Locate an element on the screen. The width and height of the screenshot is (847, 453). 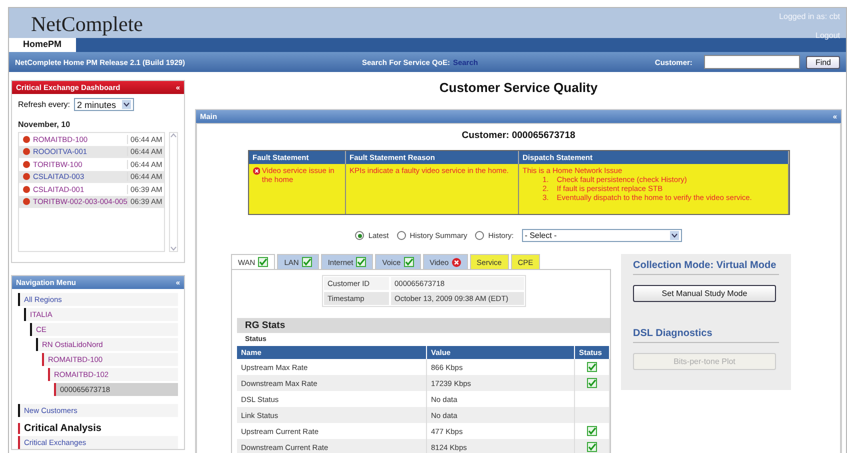
scroll-down-icon is located at coordinates (174, 248).